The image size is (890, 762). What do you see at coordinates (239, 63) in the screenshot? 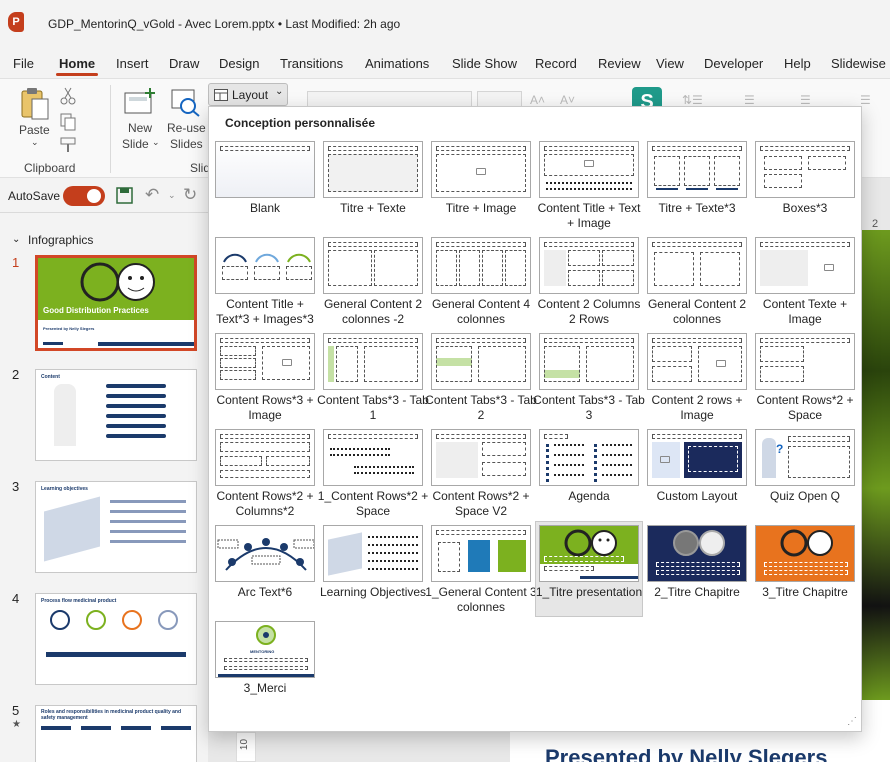
I see `tab-design: Design` at bounding box center [239, 63].